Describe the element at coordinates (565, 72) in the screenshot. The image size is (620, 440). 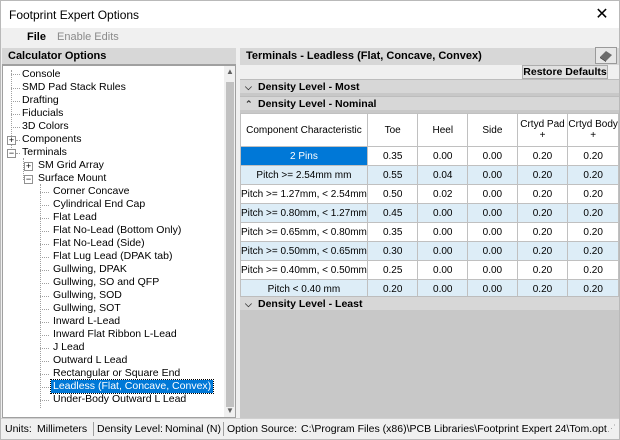
I see `restore-defaults-button: Restore Defaults` at that location.